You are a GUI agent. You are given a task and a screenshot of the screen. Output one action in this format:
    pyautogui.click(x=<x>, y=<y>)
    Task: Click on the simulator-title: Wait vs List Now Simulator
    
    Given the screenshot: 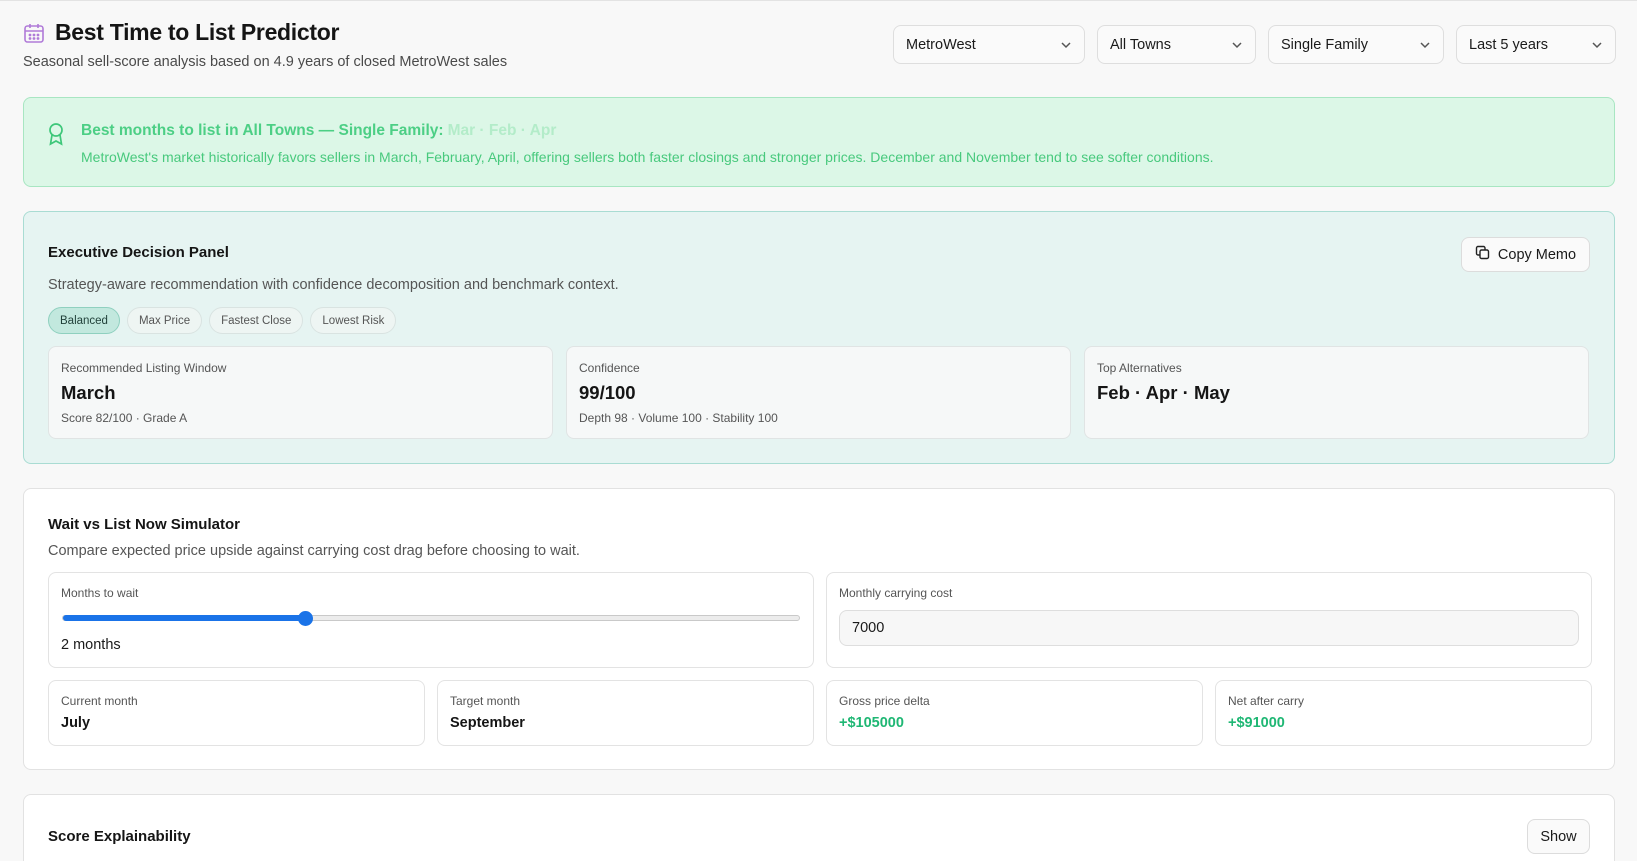 What is the action you would take?
    pyautogui.click(x=144, y=524)
    